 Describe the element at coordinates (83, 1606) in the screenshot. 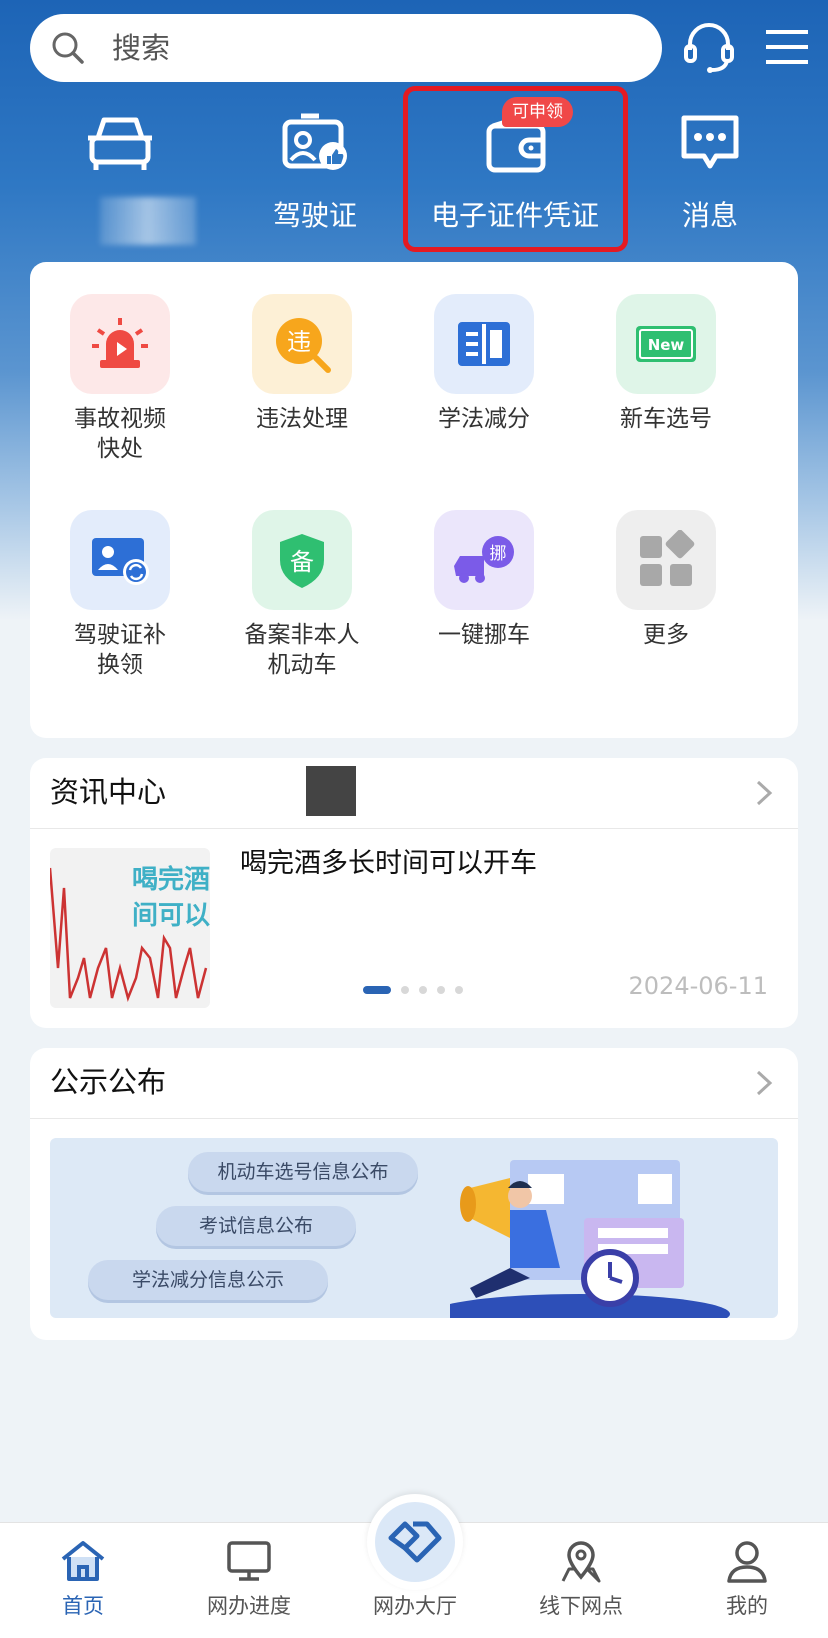

I see `tab-label: 首页` at that location.